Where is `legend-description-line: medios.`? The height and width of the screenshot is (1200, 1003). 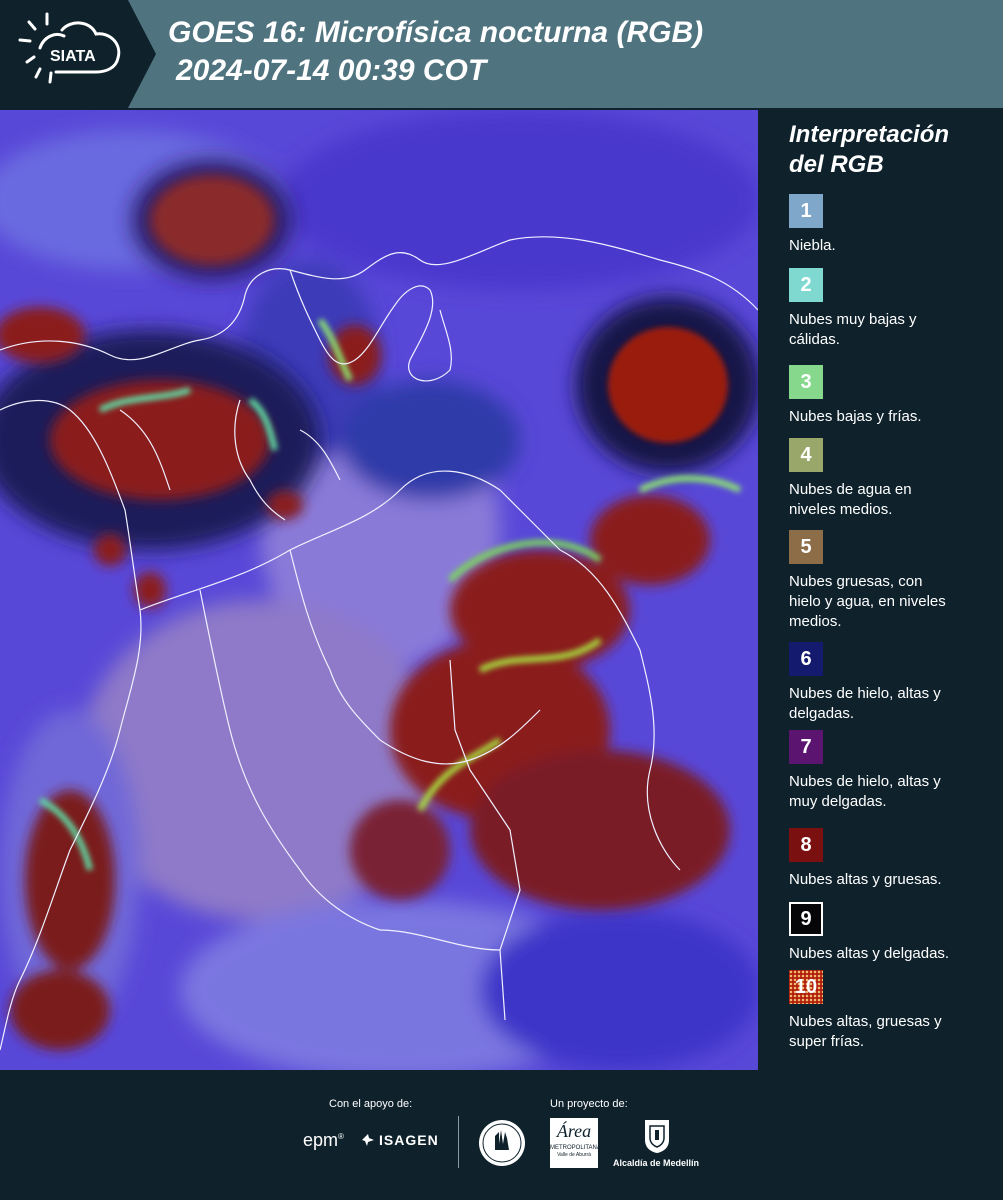
legend-description-line: medios. is located at coordinates (815, 621).